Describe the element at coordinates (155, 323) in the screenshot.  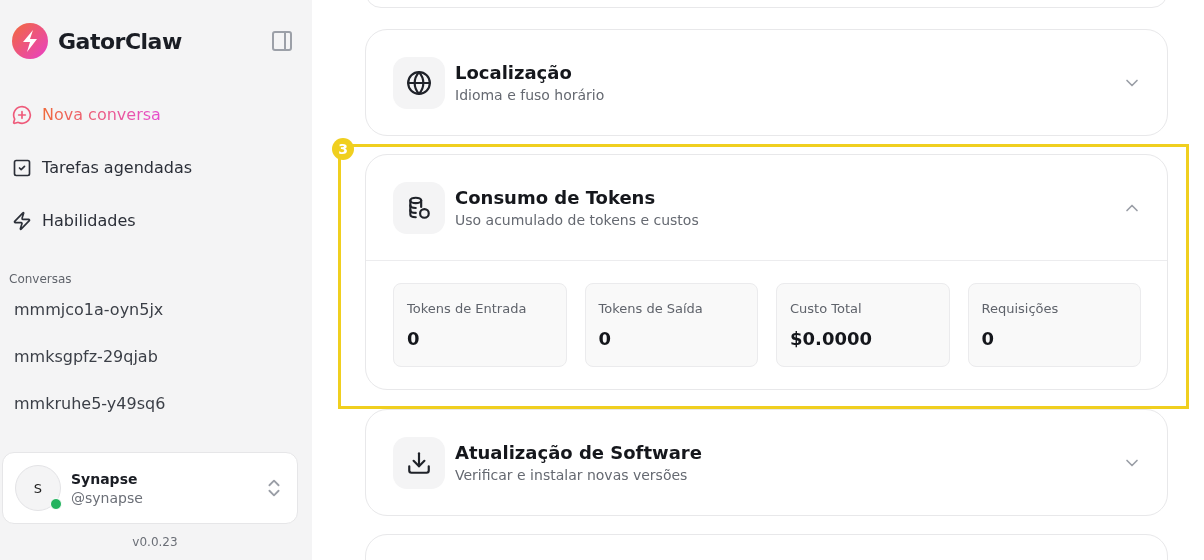
I see `conversation-item: mmmjco1a-oyn5jx` at that location.